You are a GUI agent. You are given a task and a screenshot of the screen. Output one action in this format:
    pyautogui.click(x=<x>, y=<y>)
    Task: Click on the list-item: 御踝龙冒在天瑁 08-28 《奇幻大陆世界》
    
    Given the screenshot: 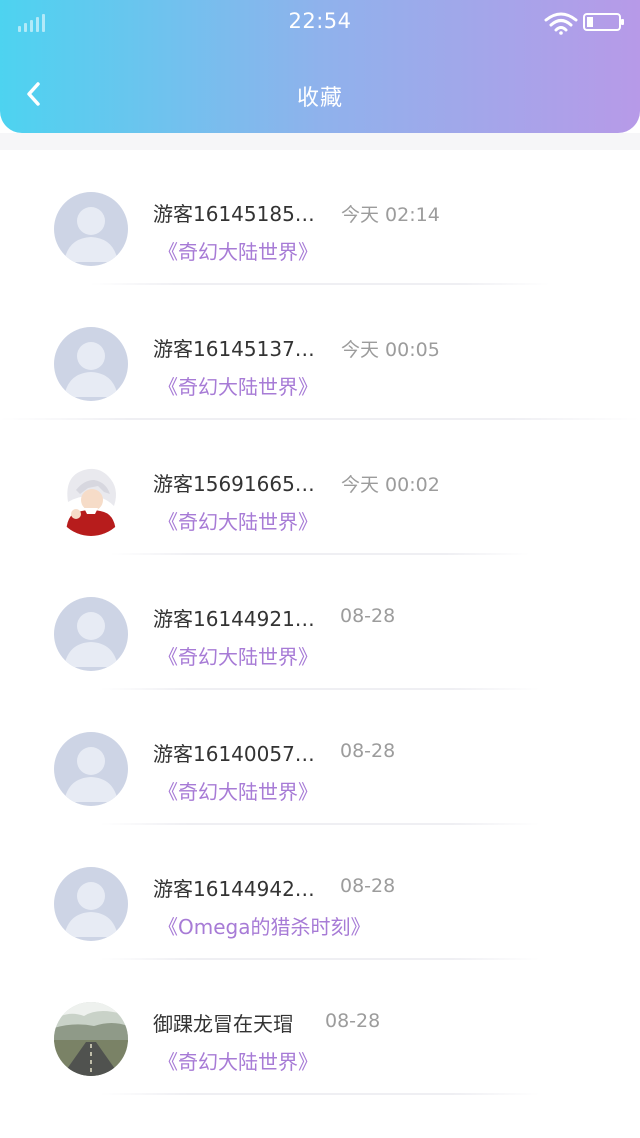 What is the action you would take?
    pyautogui.click(x=320, y=1027)
    